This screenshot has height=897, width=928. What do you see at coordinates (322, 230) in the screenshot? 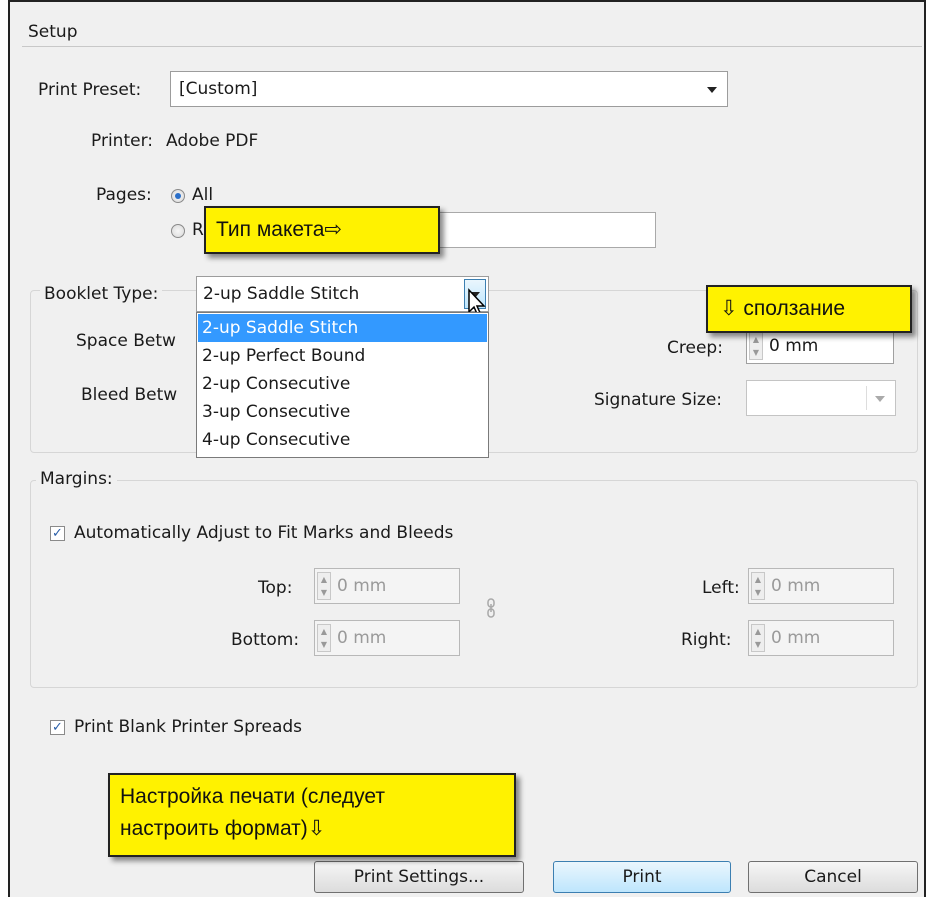
I see `layout-type-callout: Тип макета⇨` at bounding box center [322, 230].